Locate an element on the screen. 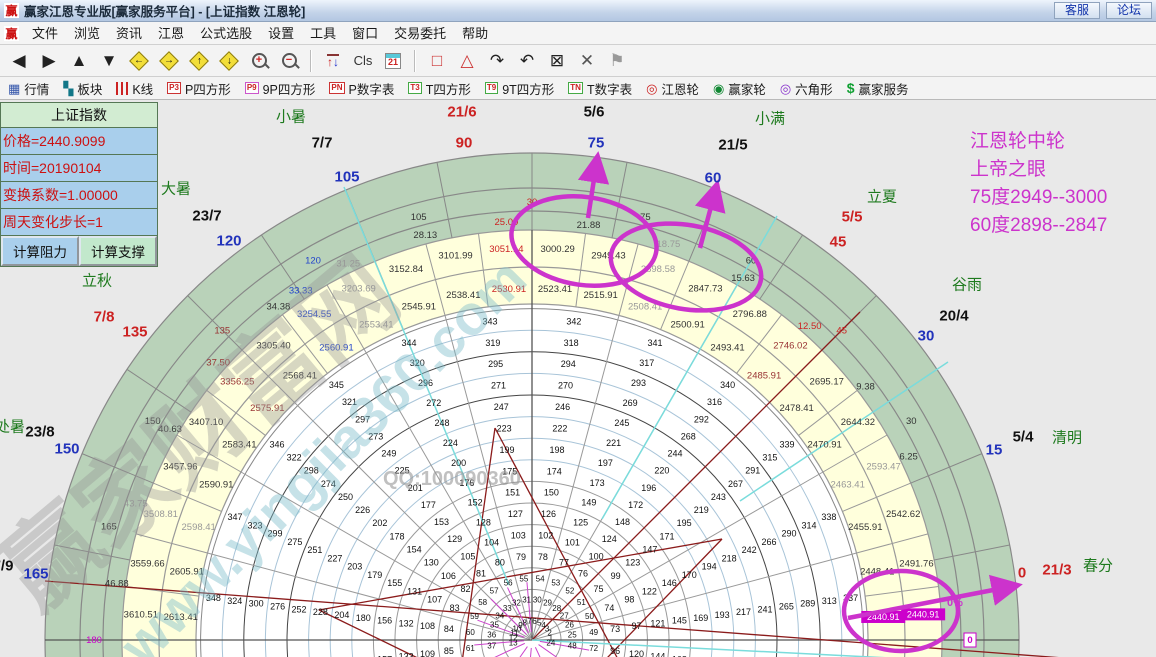 The image size is (1156, 657). percent-label: 9.38 is located at coordinates (865, 386).